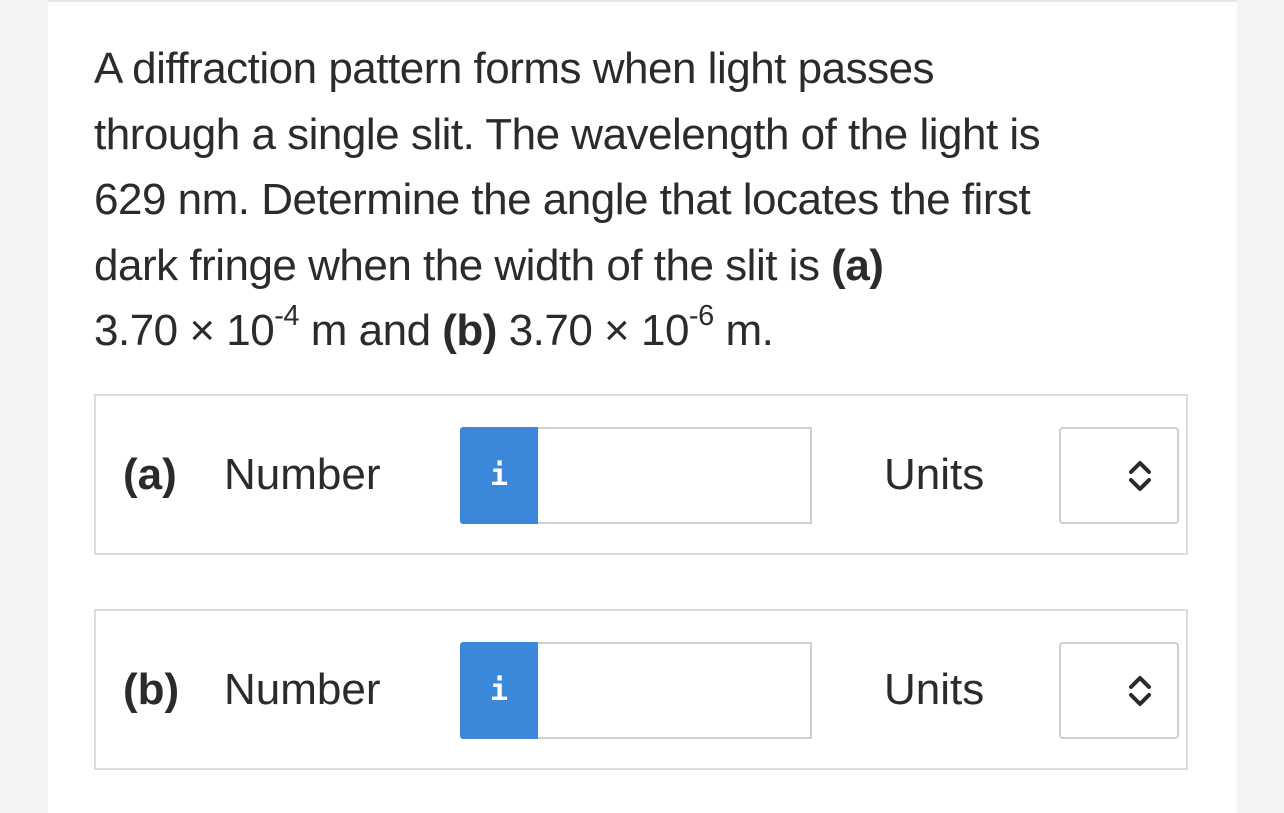 This screenshot has height=813, width=1284. Describe the element at coordinates (302, 689) in the screenshot. I see `number-label-b: Number` at that location.